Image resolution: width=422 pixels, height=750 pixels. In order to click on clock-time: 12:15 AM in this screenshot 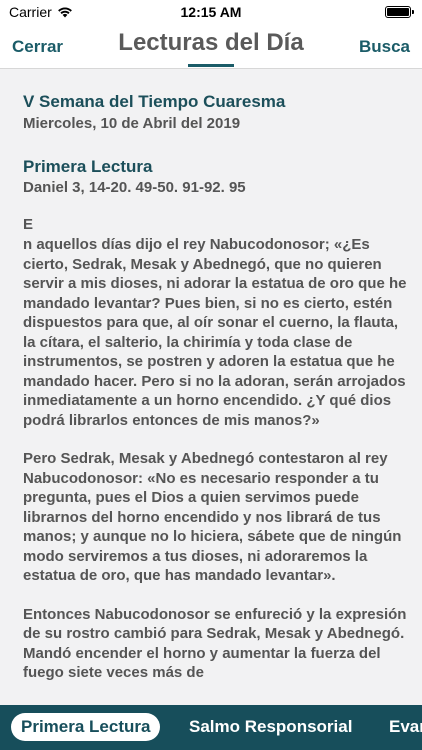, I will do `click(211, 12)`.